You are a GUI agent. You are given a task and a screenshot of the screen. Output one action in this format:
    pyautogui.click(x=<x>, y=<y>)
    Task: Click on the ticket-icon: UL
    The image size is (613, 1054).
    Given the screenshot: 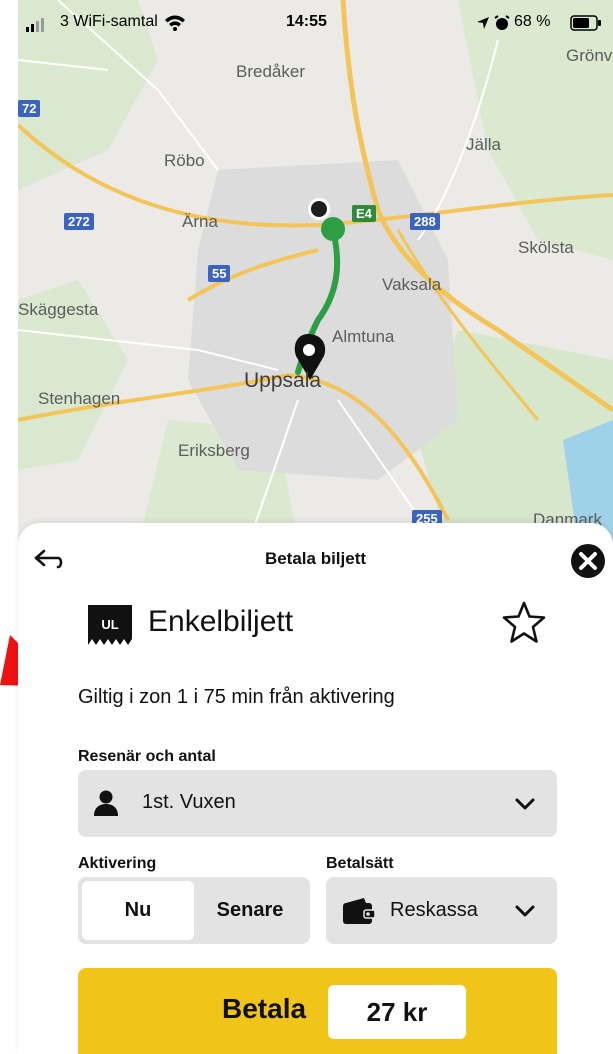 What is the action you would take?
    pyautogui.click(x=110, y=625)
    